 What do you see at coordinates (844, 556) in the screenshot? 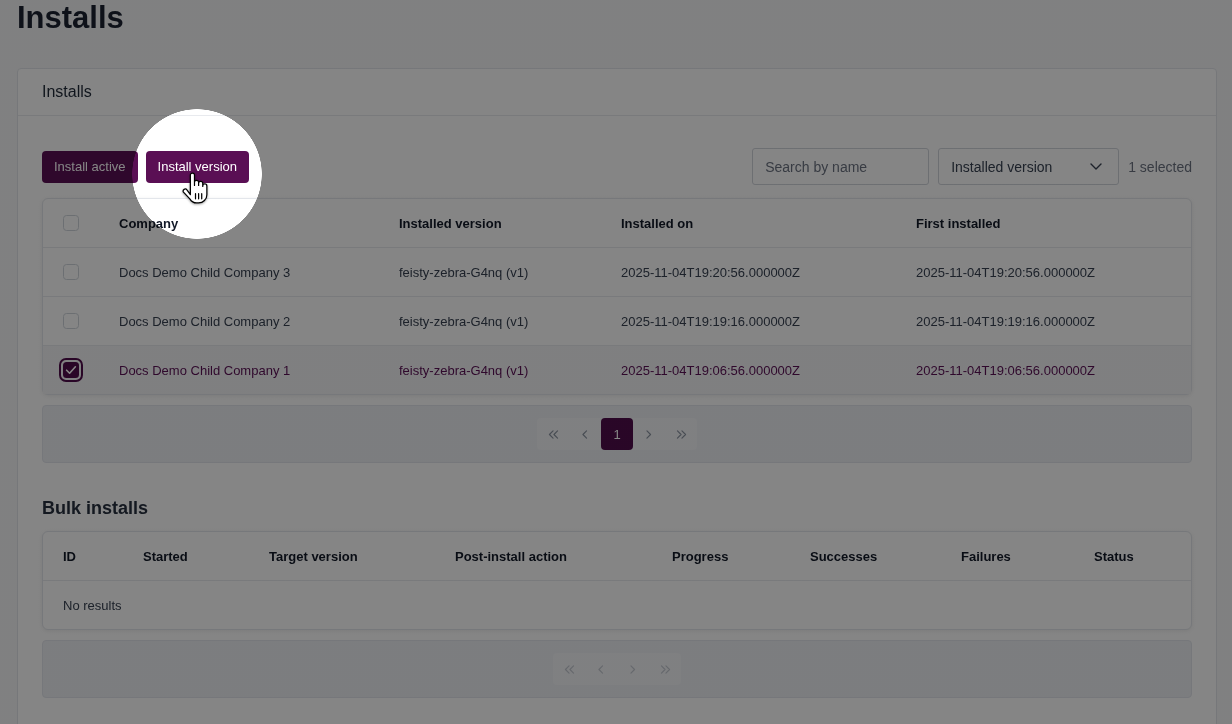
I see `column-header: Successes` at bounding box center [844, 556].